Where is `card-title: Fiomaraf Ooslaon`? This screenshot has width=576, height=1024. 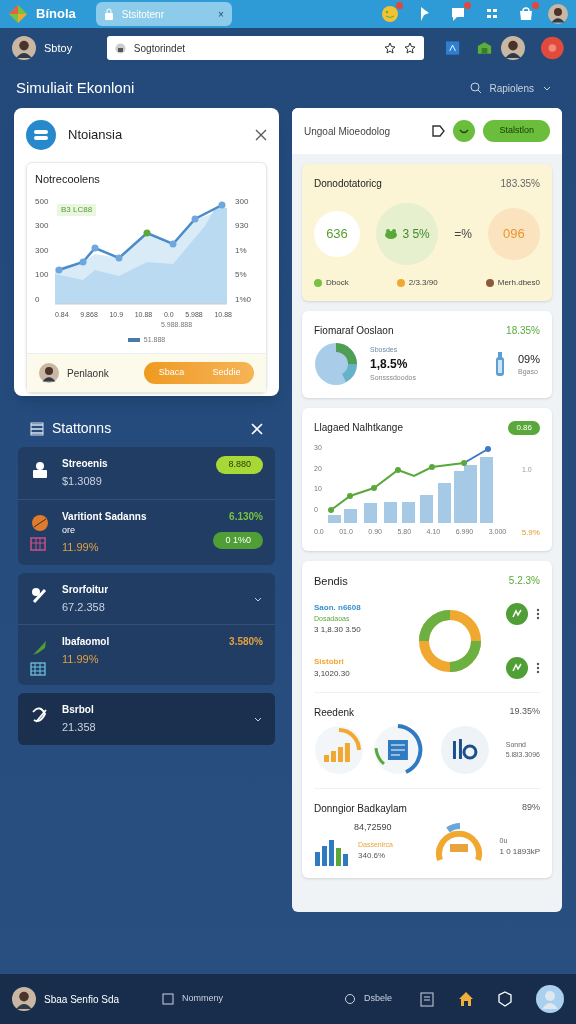 card-title: Fiomaraf Ooslaon is located at coordinates (354, 331).